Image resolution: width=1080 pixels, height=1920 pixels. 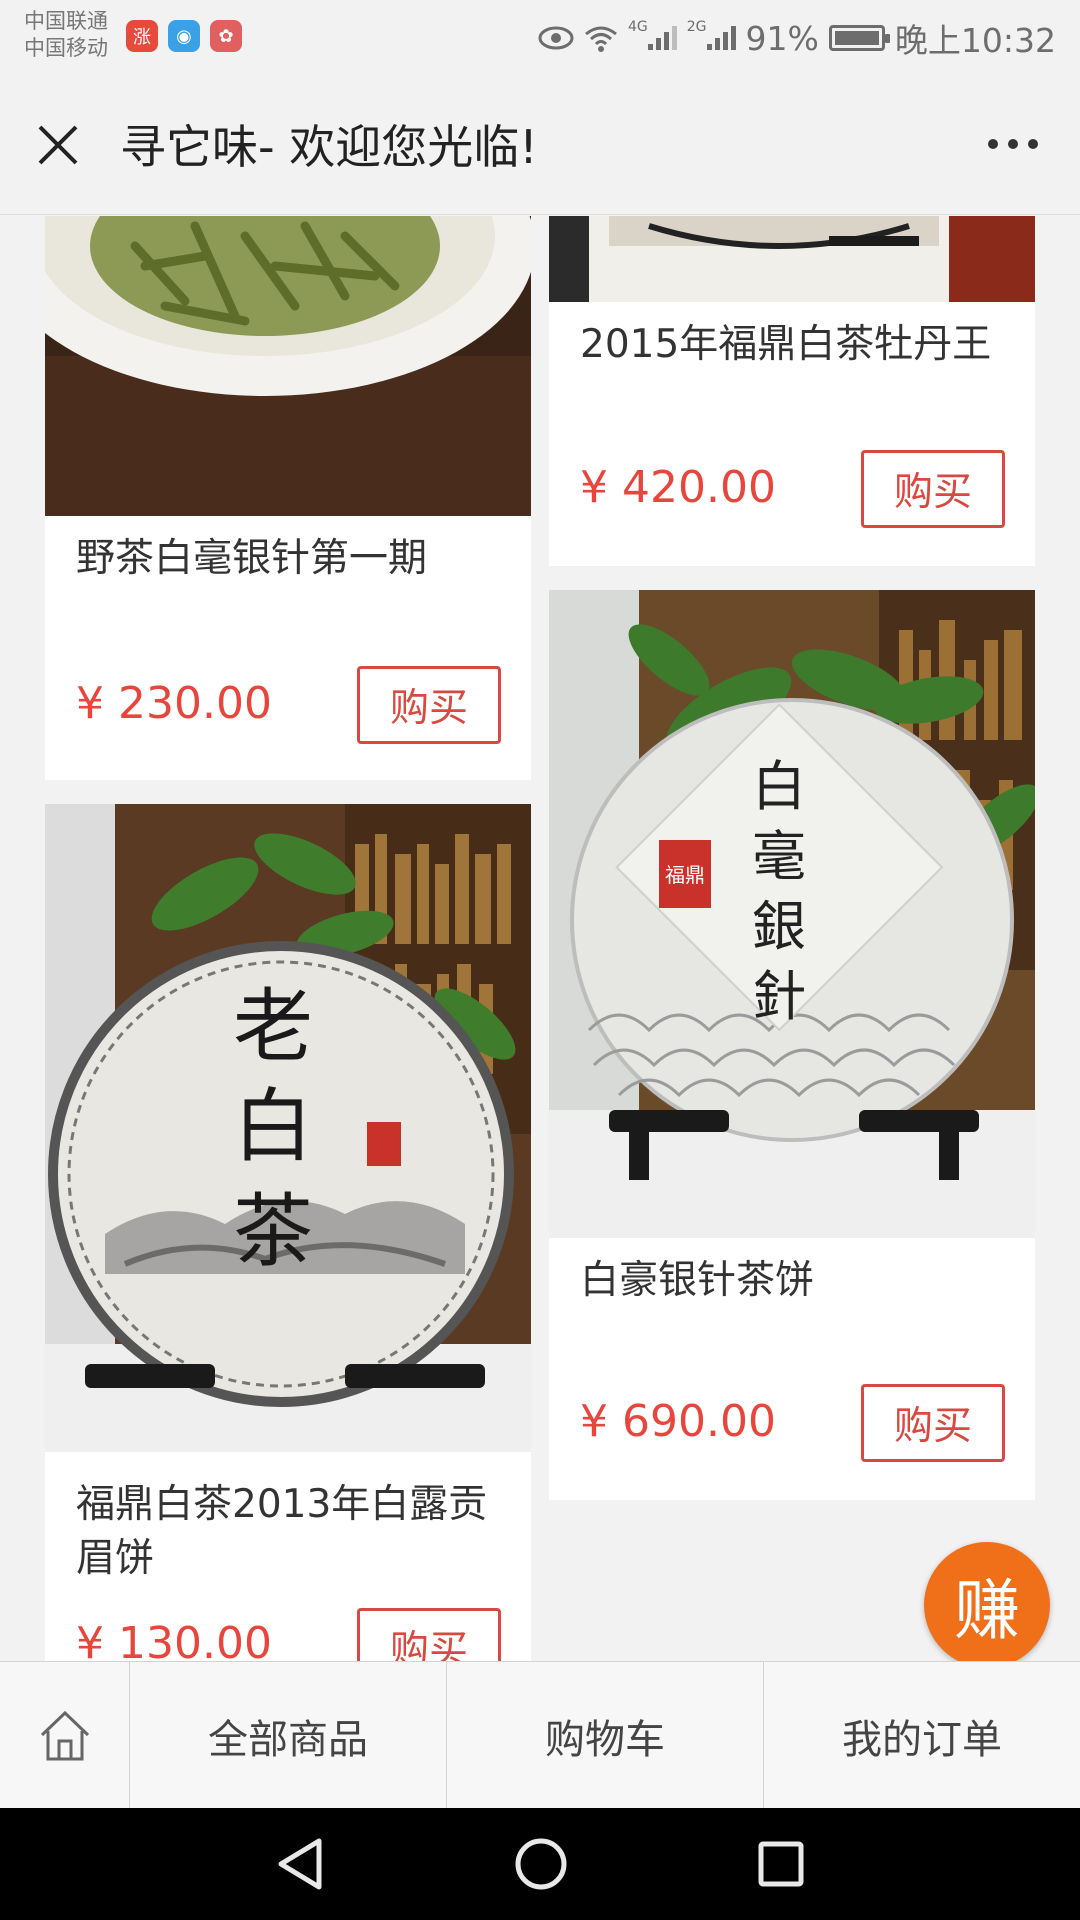 I want to click on chat-app-icon: ◉, so click(x=184, y=36).